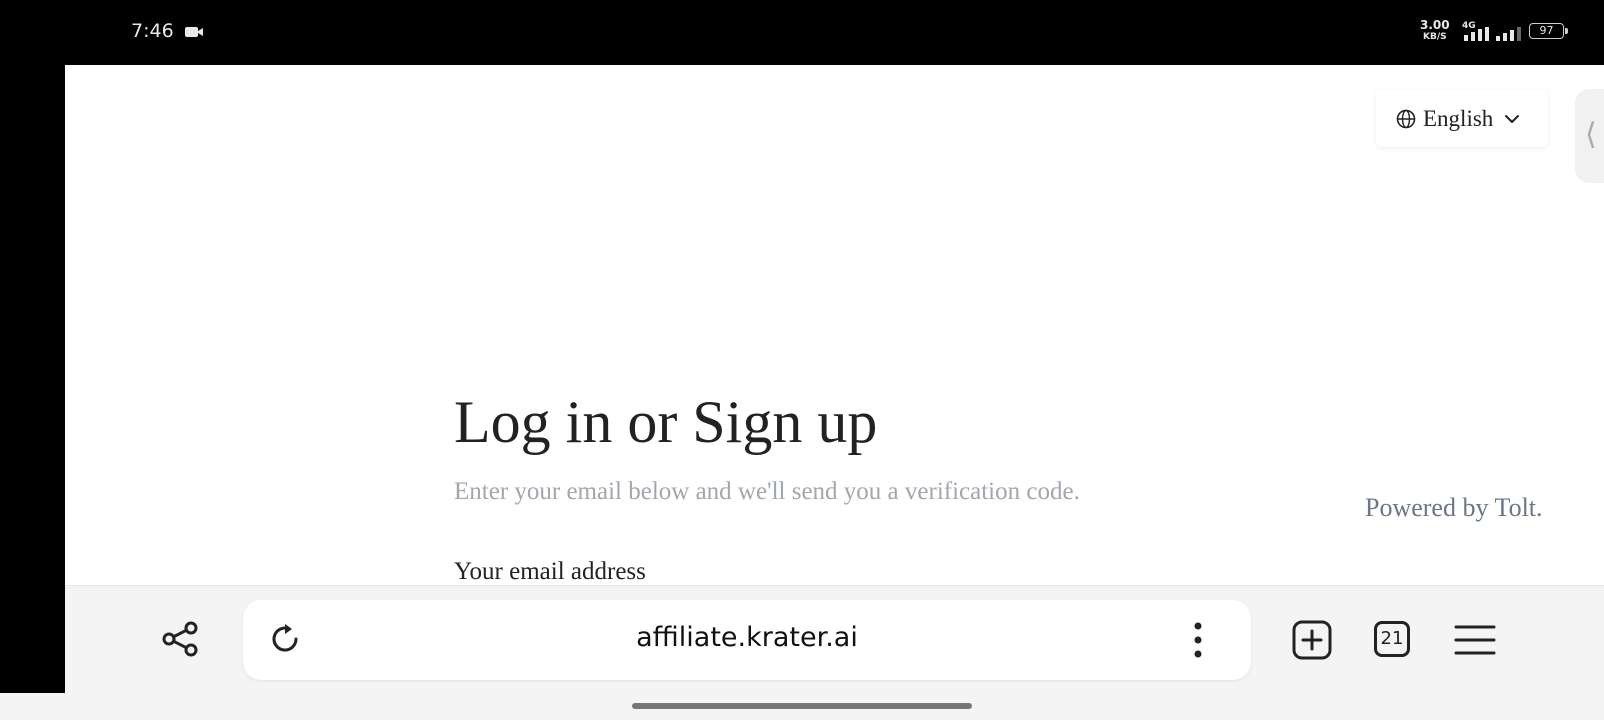 The height and width of the screenshot is (720, 1604). Describe the element at coordinates (1406, 118) in the screenshot. I see `globe-icon` at that location.